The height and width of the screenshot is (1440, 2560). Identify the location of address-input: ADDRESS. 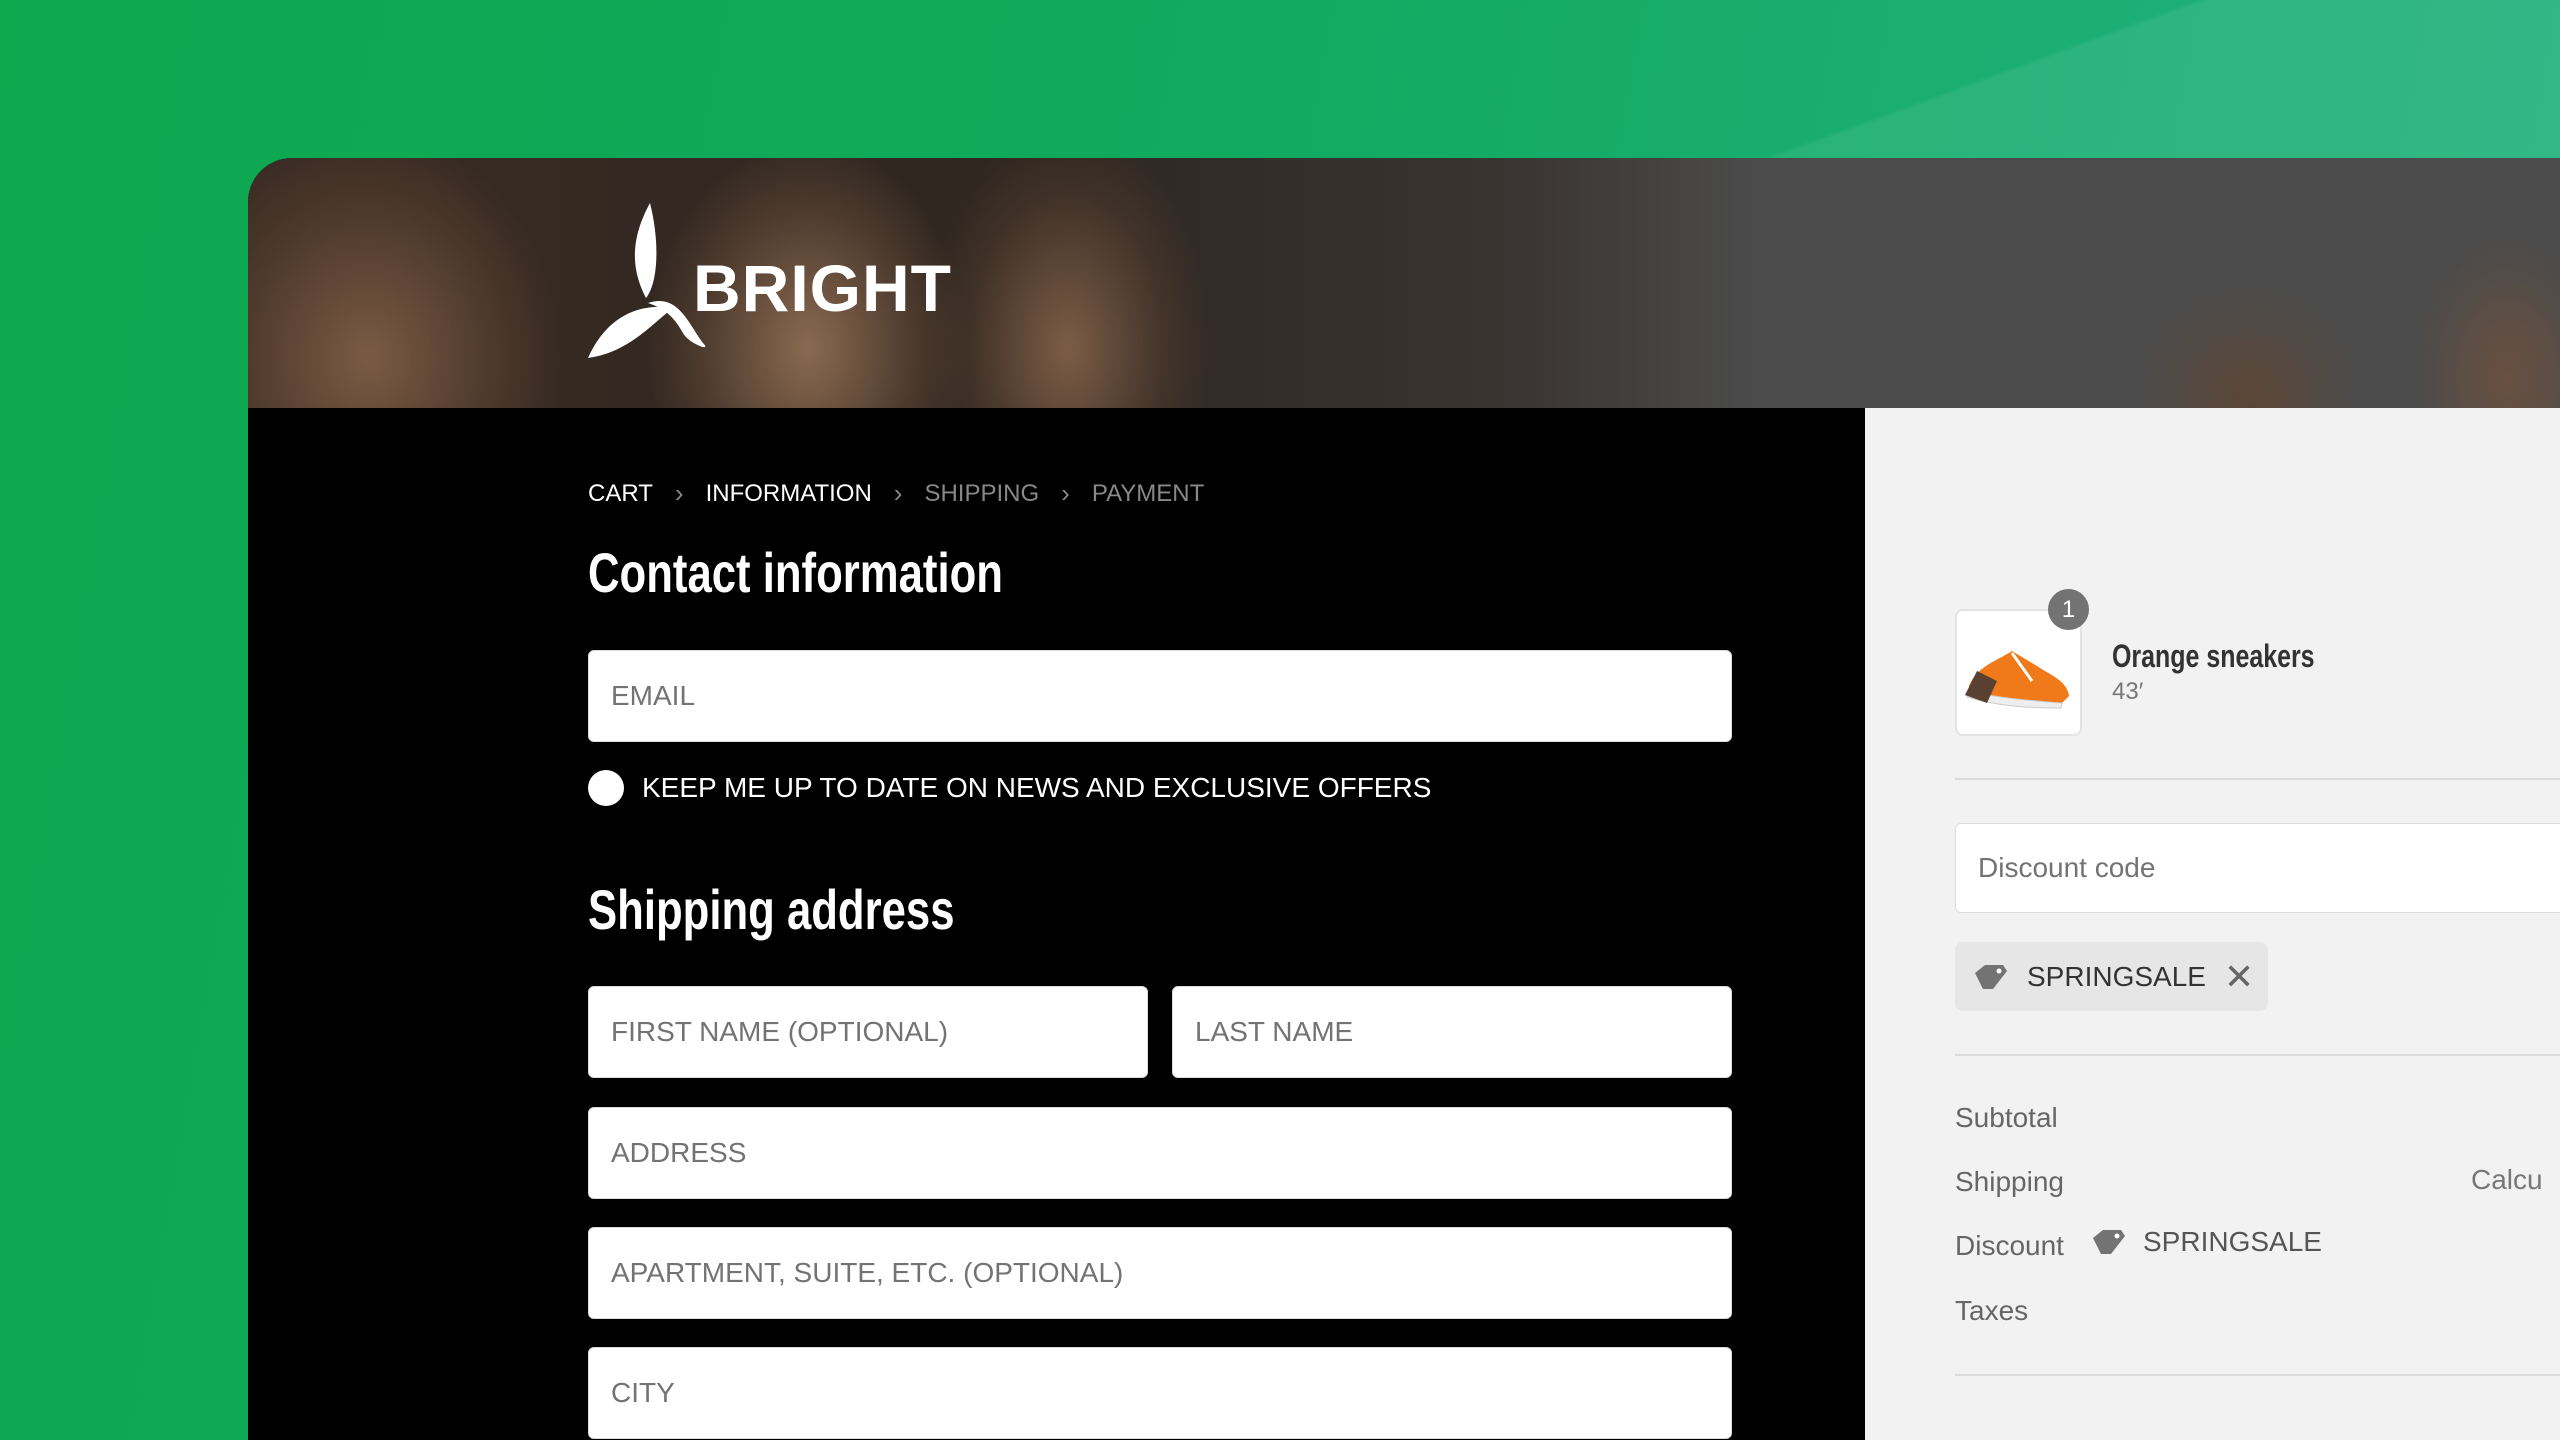
(1160, 1153).